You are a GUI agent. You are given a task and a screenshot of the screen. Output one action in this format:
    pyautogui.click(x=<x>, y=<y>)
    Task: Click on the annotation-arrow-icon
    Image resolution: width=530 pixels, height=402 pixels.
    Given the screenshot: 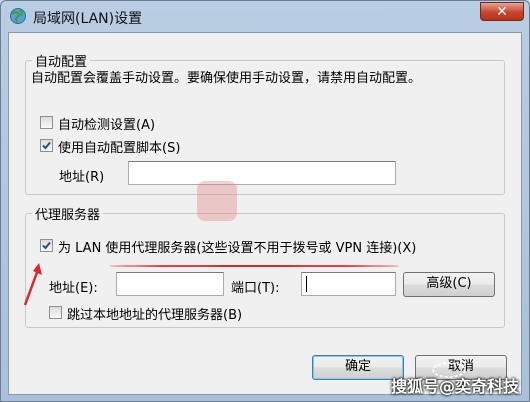 What is the action you would take?
    pyautogui.click(x=32, y=284)
    